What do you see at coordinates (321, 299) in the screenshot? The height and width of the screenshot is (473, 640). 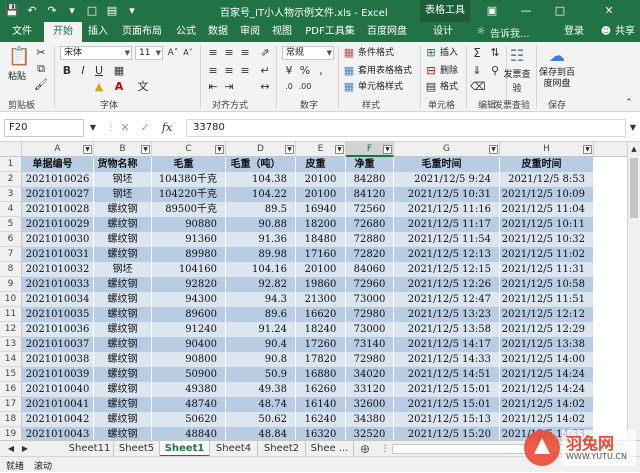 I see `table-cell: 21300` at bounding box center [321, 299].